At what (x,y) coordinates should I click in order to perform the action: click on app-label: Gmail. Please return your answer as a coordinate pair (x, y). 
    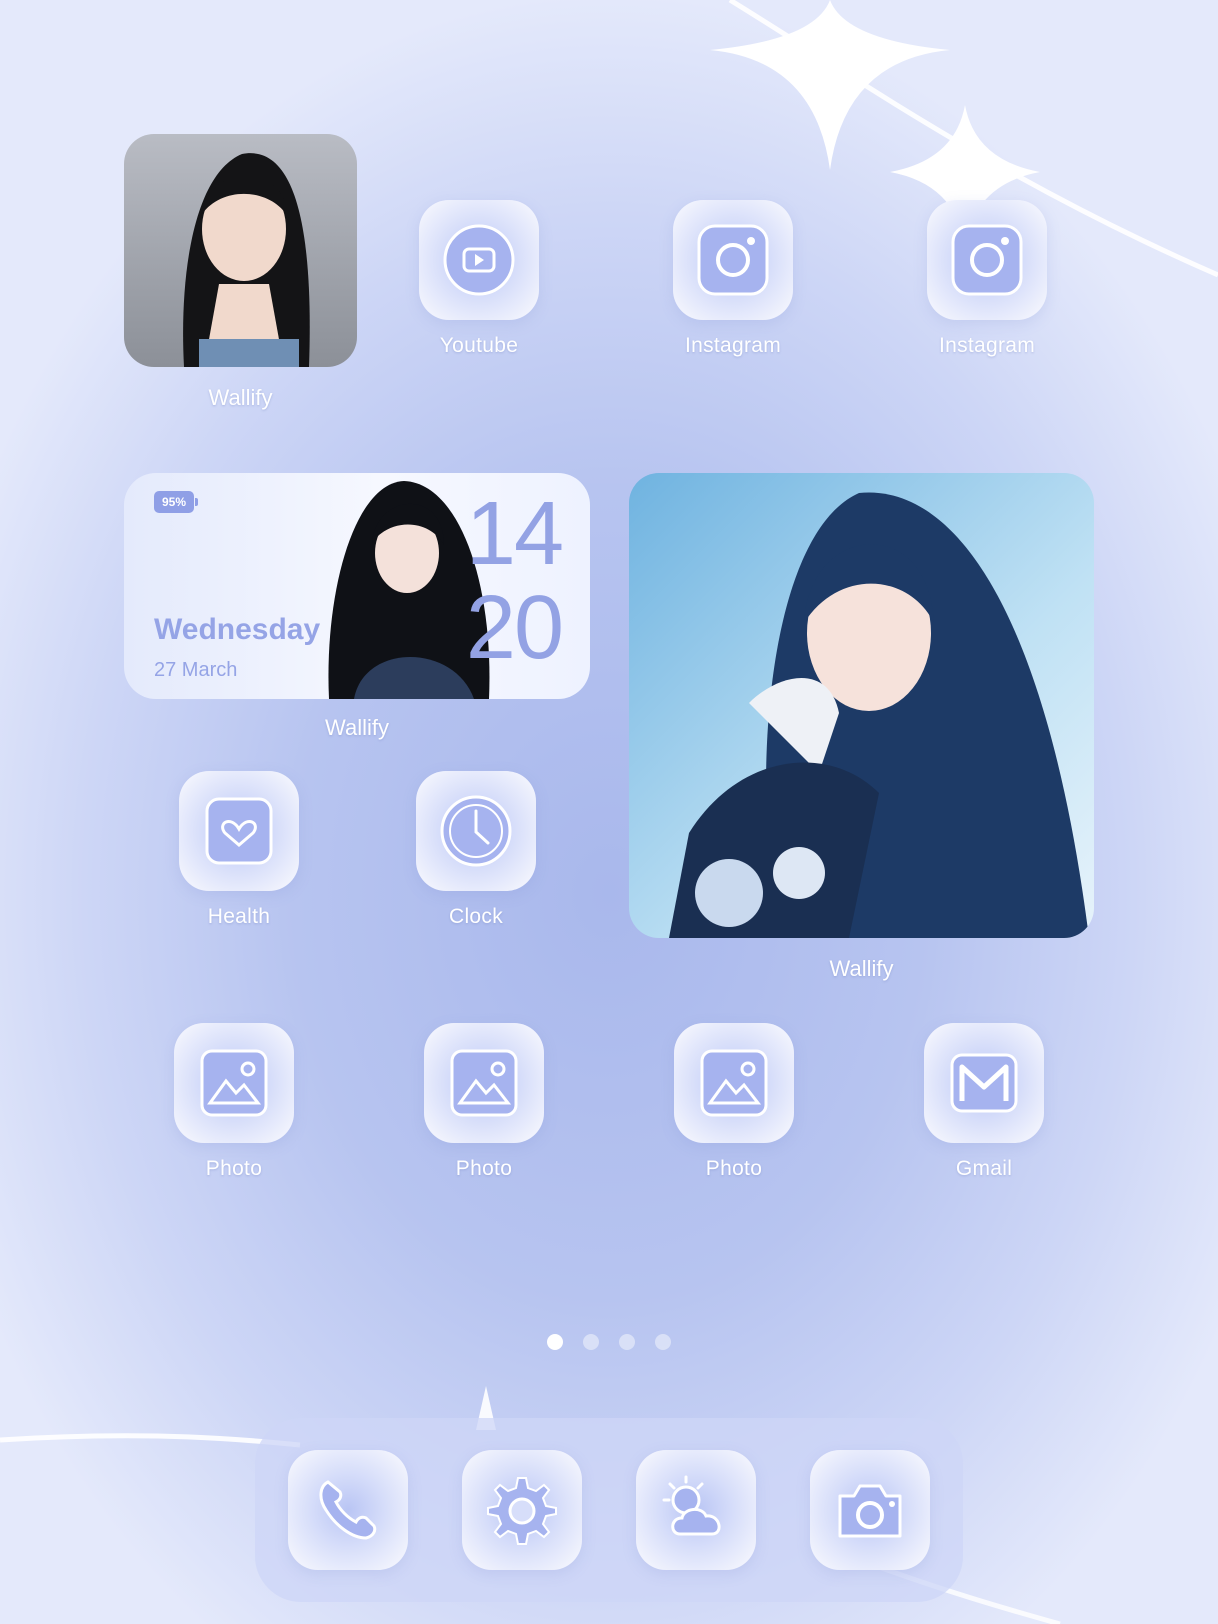
    Looking at the image, I should click on (984, 1168).